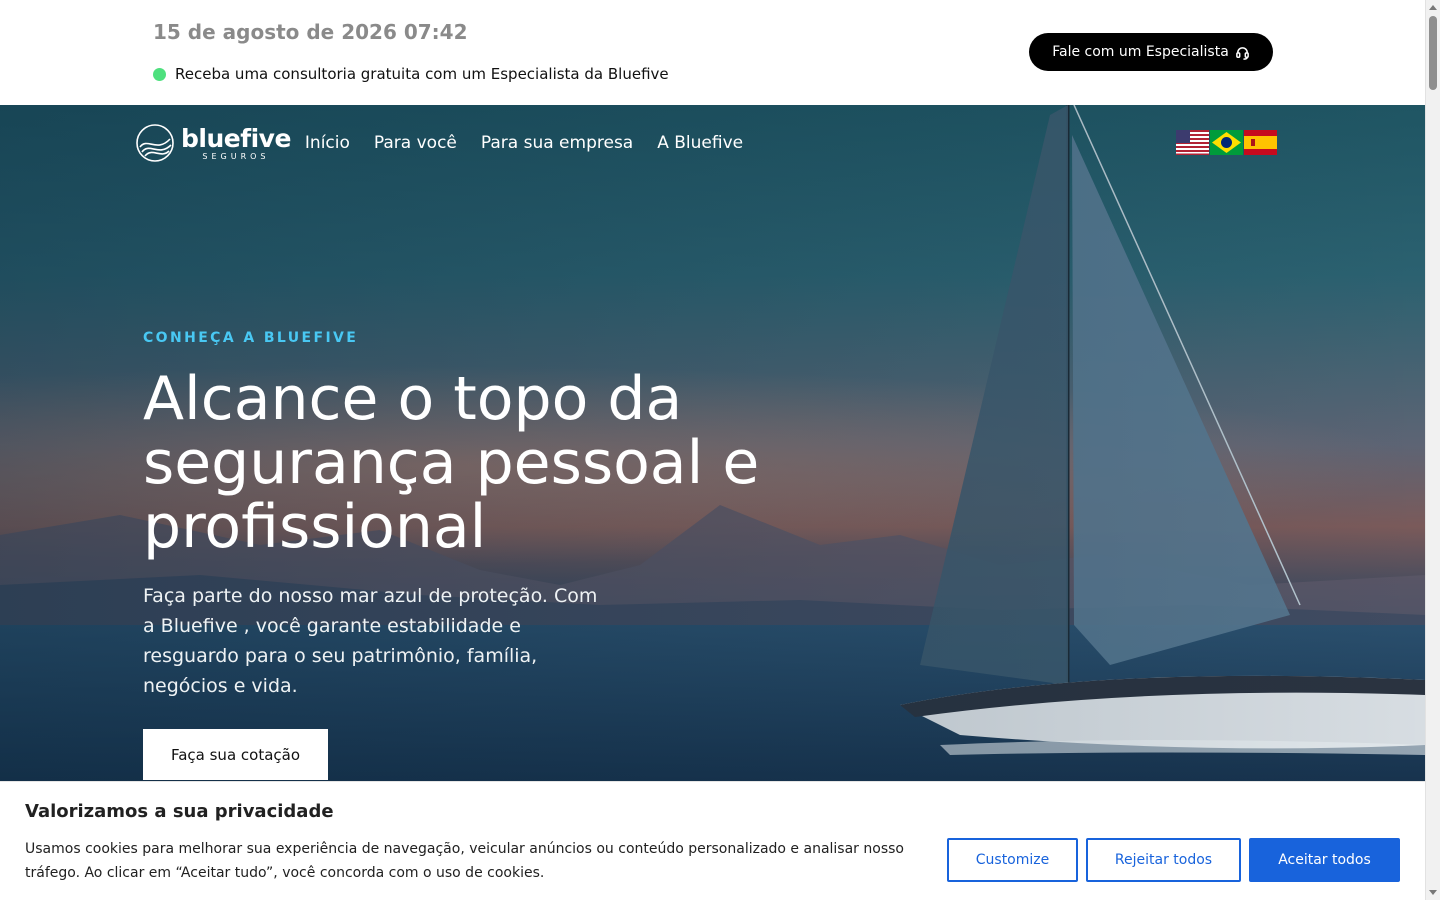 The image size is (1440, 900). I want to click on online-status-dot, so click(159, 74).